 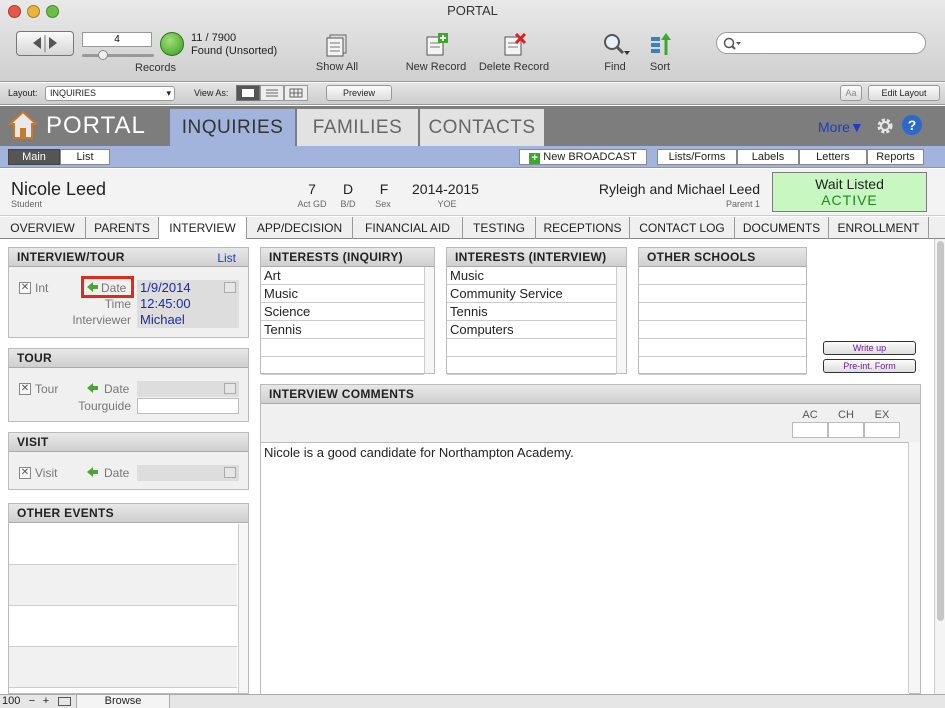 I want to click on write-up-button: Write up, so click(x=869, y=348).